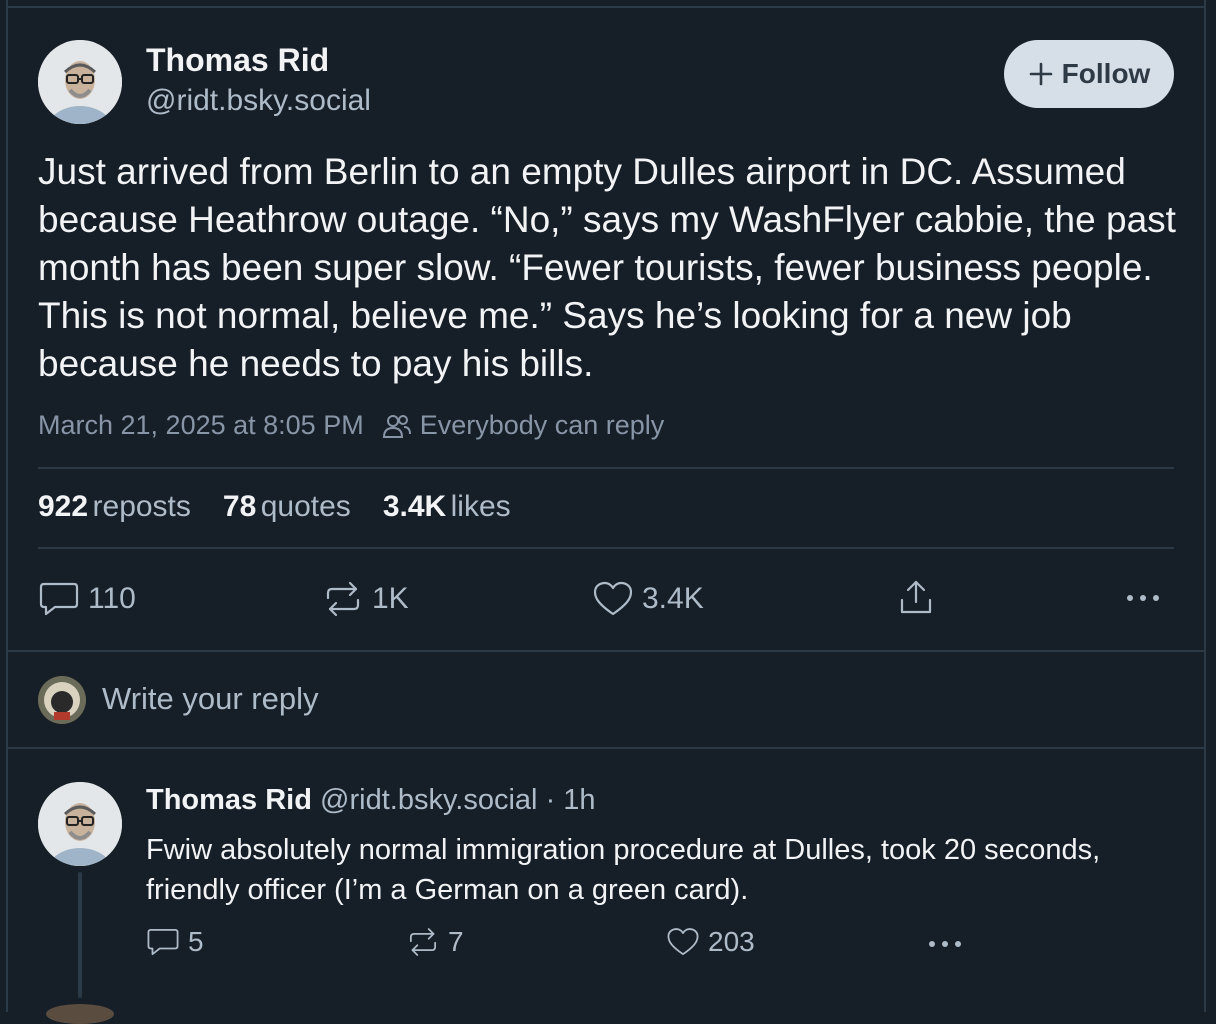  I want to click on like-count: 3.4K, so click(673, 598).